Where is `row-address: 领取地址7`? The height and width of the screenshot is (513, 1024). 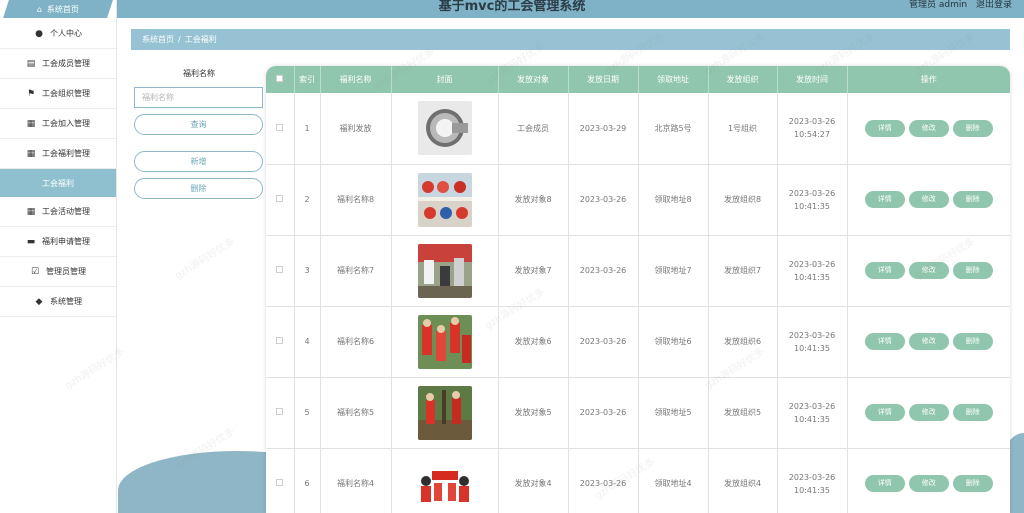 row-address: 领取地址7 is located at coordinates (673, 271).